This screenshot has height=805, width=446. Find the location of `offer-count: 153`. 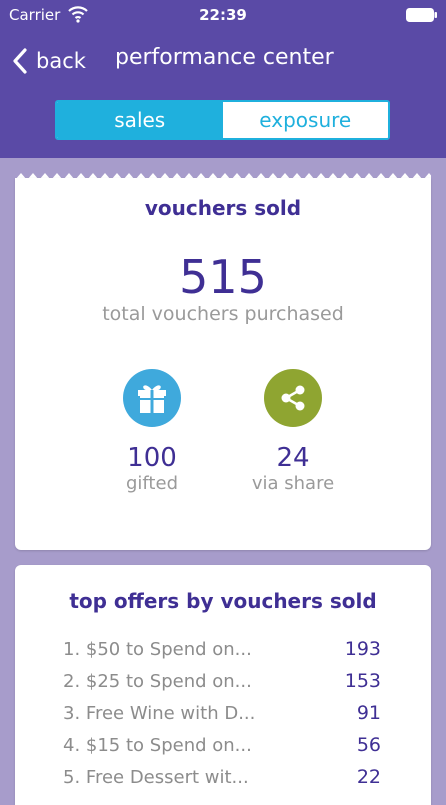

offer-count: 153 is located at coordinates (362, 681).